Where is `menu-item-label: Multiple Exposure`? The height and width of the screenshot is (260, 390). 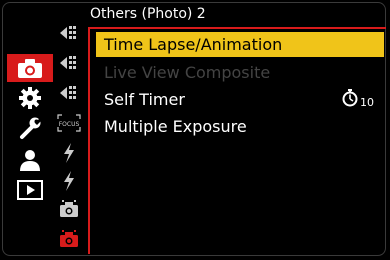
menu-item-label: Multiple Exposure is located at coordinates (175, 126).